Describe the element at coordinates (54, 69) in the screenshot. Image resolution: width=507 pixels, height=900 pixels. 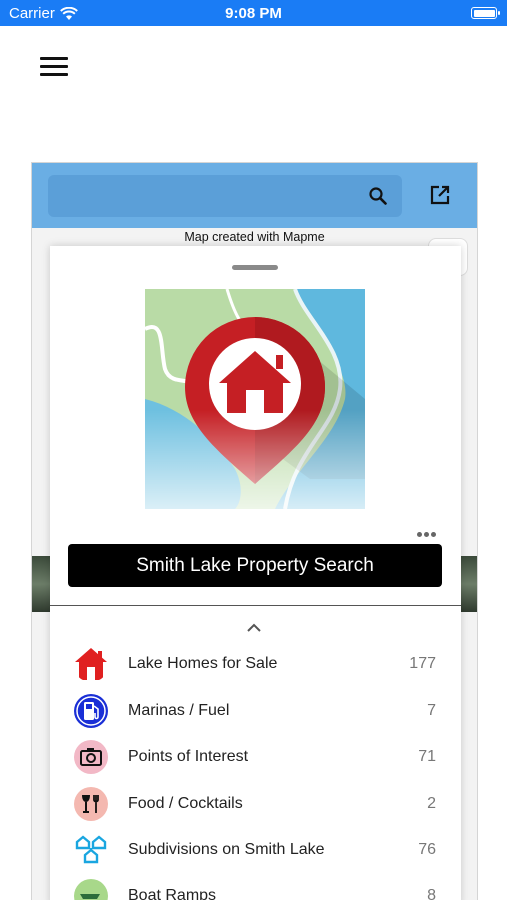
I see `hamburger-menu-icon` at that location.